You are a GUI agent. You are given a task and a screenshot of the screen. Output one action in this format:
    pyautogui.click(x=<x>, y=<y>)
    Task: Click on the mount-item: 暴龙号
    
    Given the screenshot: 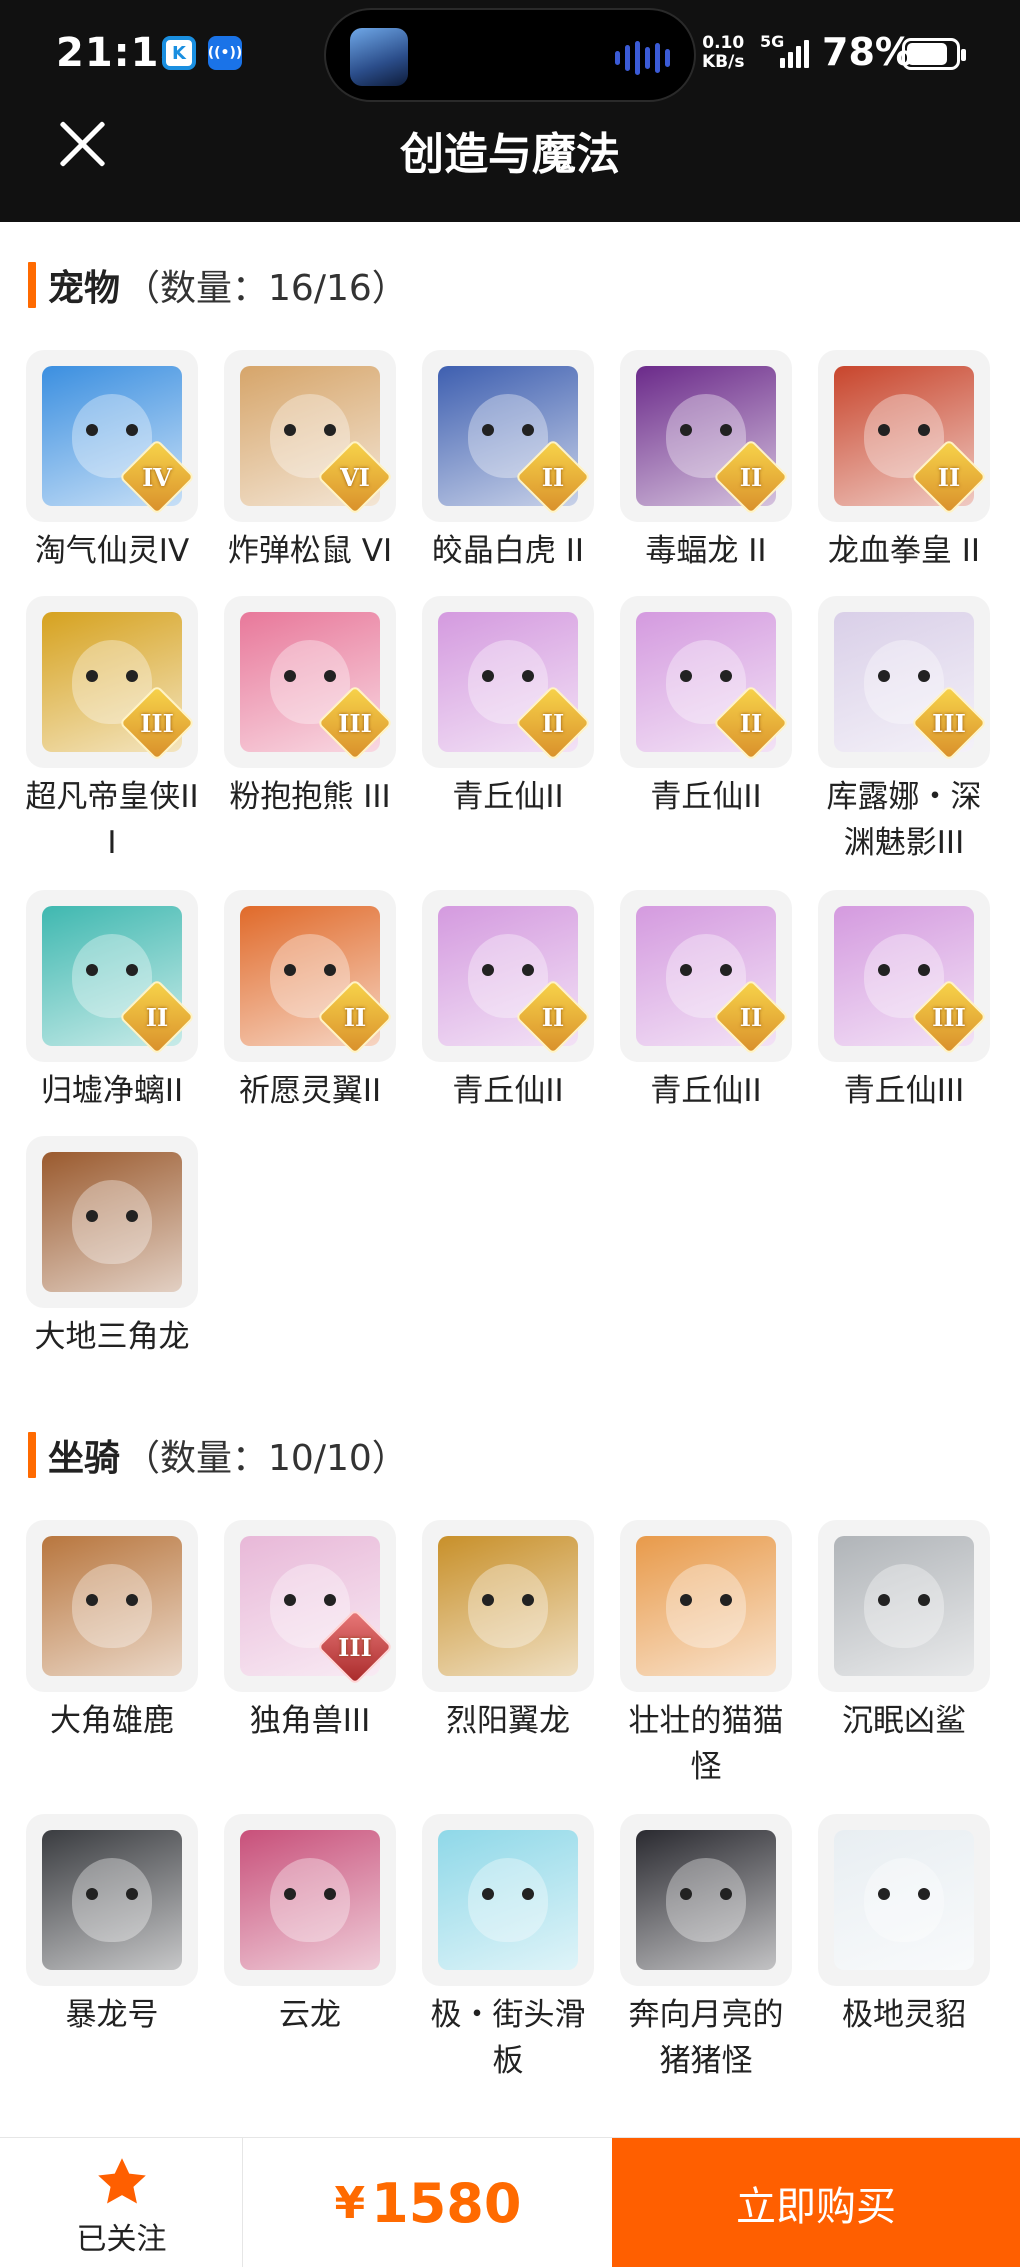 What is the action you would take?
    pyautogui.click(x=112, y=1926)
    